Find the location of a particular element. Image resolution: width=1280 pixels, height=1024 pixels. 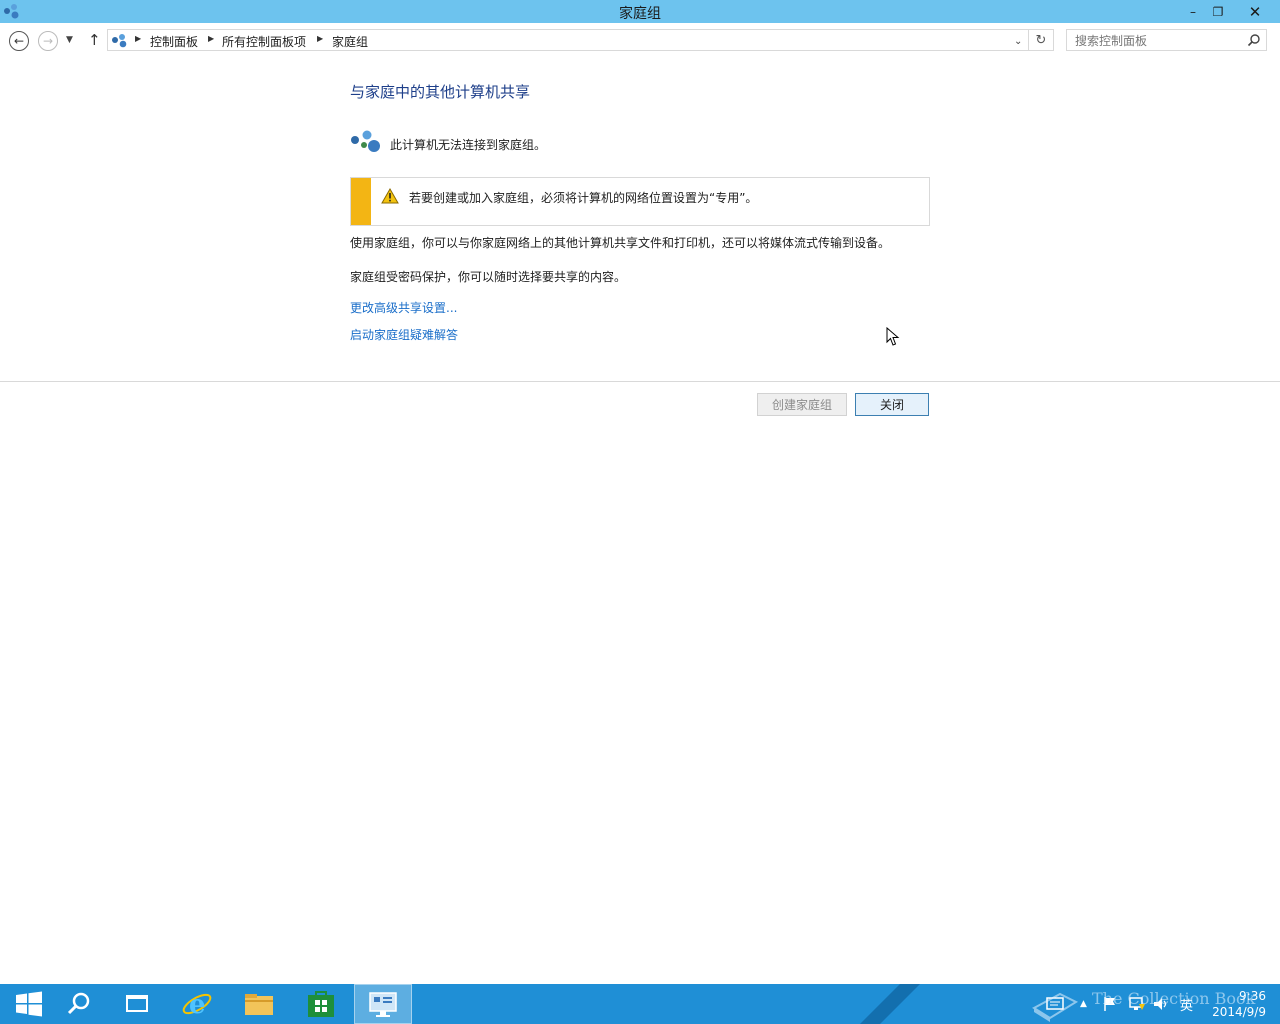

watermark: The Collection Book is located at coordinates (1145, 1005).